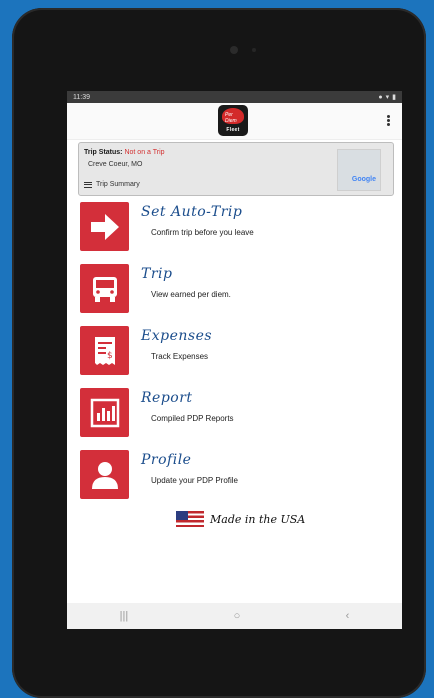 The image size is (434, 698). Describe the element at coordinates (88, 184) in the screenshot. I see `list-icon` at that location.